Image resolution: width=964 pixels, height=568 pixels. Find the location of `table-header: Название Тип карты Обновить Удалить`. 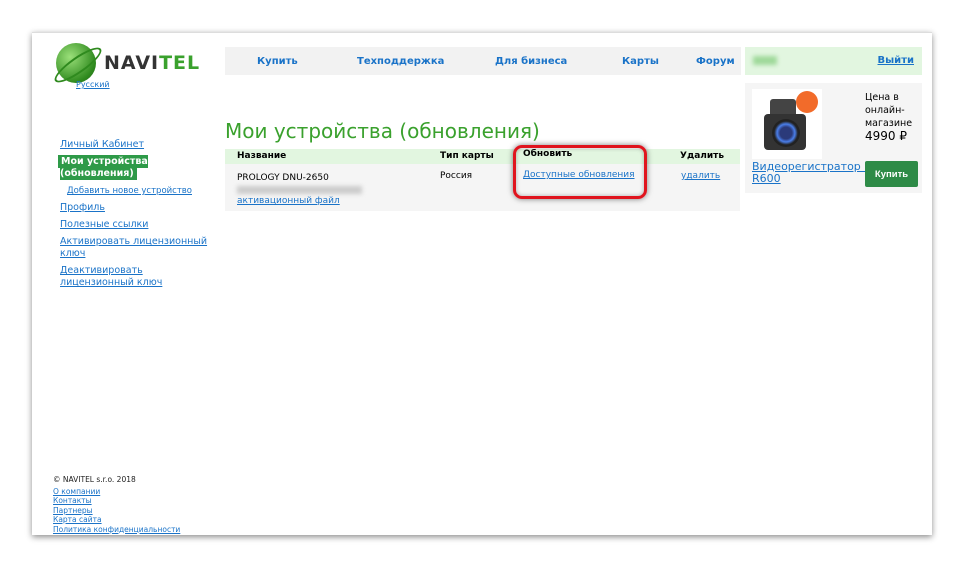

table-header: Название Тип карты Обновить Удалить is located at coordinates (482, 156).